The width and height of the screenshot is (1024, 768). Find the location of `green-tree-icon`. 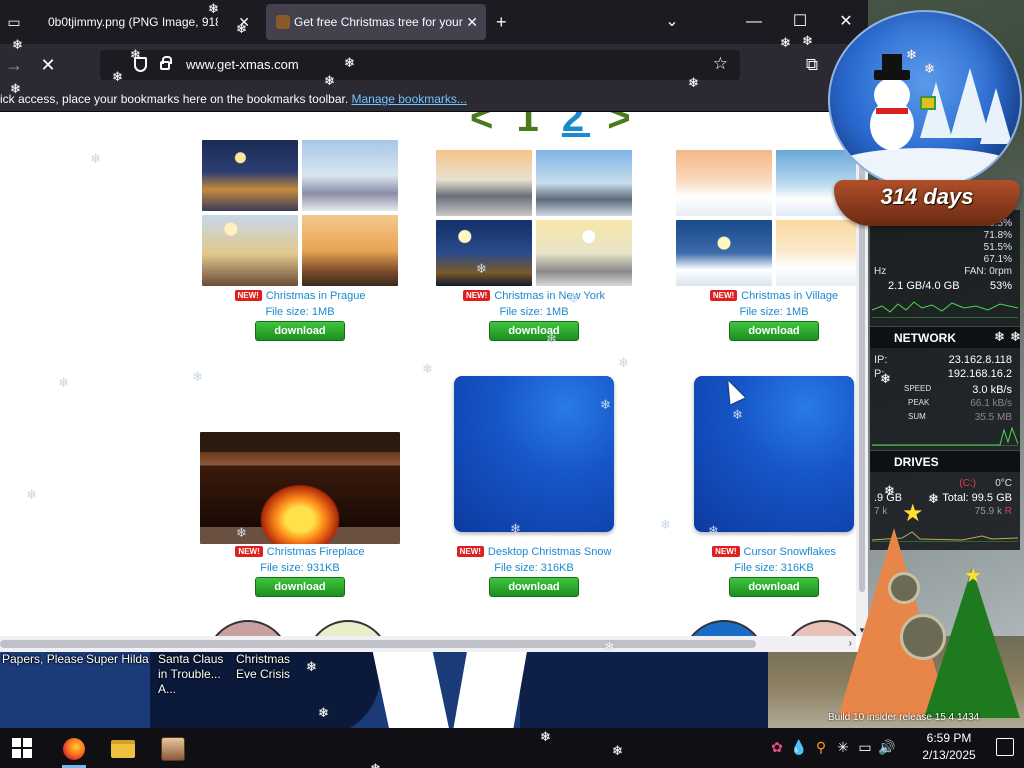

green-tree-icon is located at coordinates (972, 643).